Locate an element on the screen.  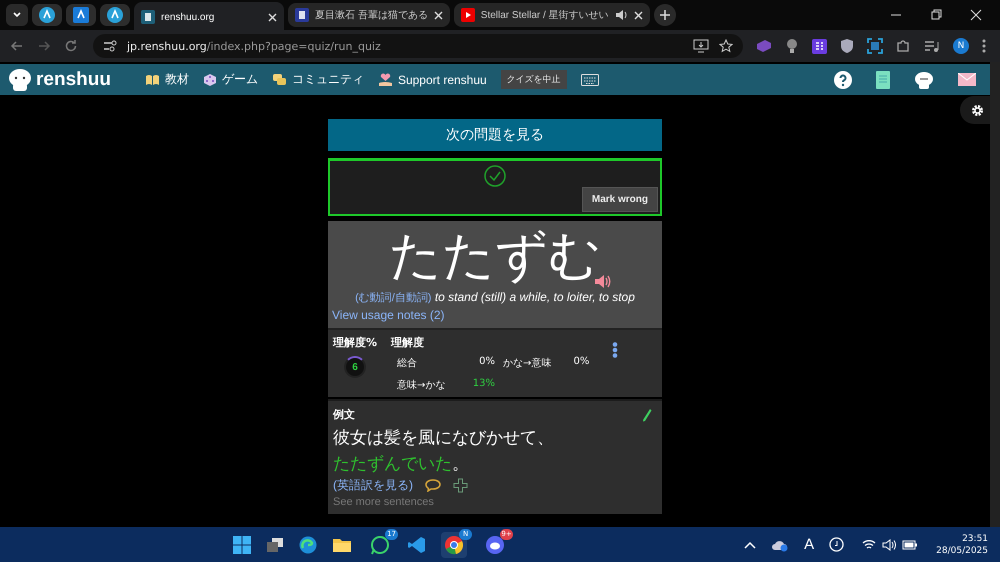
game-chat-app-icon is located at coordinates (495, 544).